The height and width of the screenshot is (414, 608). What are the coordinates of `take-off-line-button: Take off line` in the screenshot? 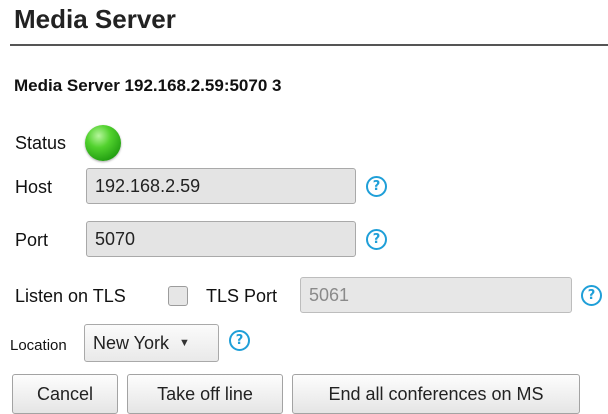 It's located at (205, 394).